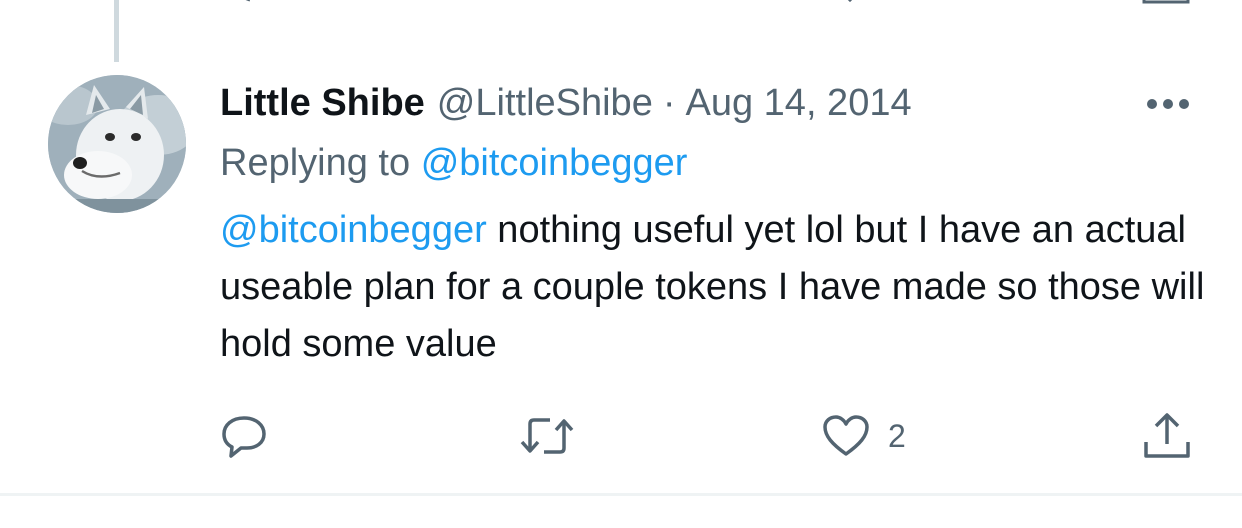  Describe the element at coordinates (322, 103) in the screenshot. I see `display-name: Little Shibe` at that location.